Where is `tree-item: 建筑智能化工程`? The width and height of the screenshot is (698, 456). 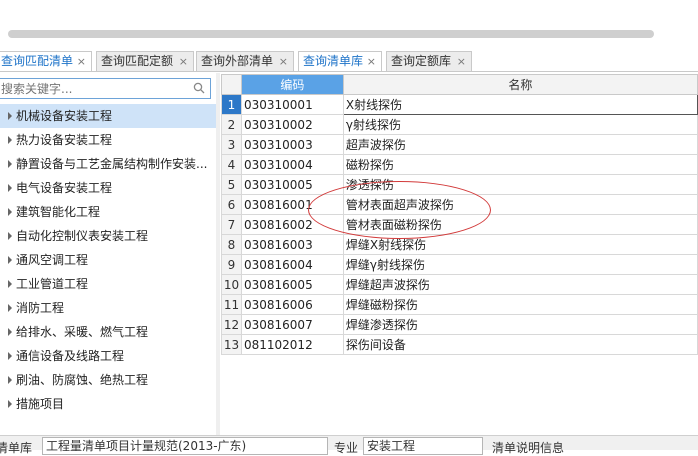 tree-item: 建筑智能化工程 is located at coordinates (108, 212).